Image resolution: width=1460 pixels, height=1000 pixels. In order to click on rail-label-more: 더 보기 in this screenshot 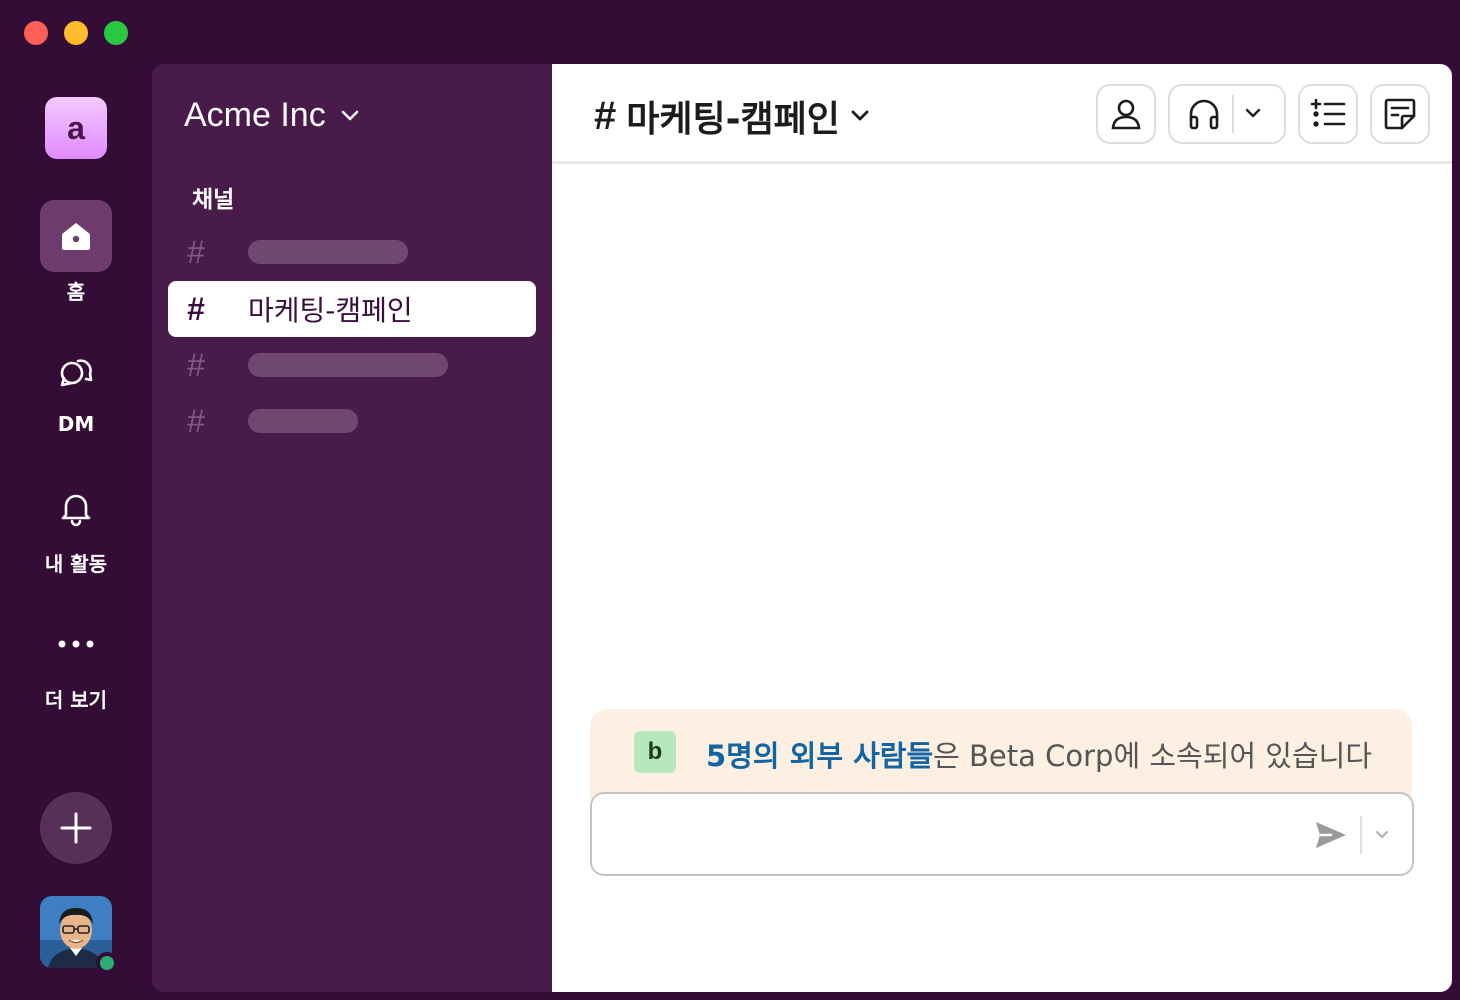, I will do `click(76, 700)`.